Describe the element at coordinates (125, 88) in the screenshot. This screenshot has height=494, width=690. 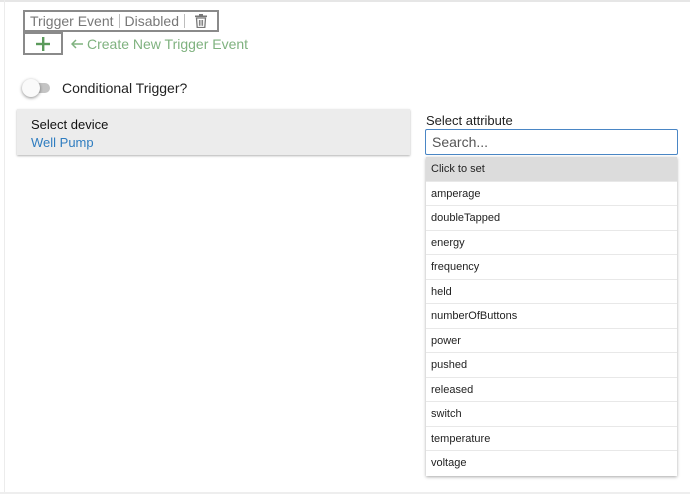
I see `conditional-trigger-label: Conditional Trigger?` at that location.